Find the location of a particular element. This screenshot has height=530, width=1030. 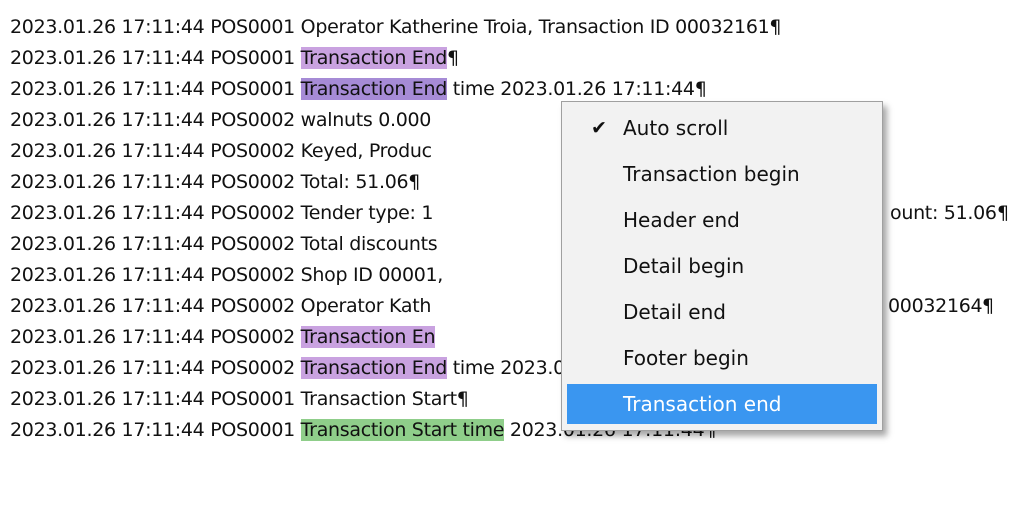

menu-item-transaction-begin: Transaction begin is located at coordinates (722, 174).